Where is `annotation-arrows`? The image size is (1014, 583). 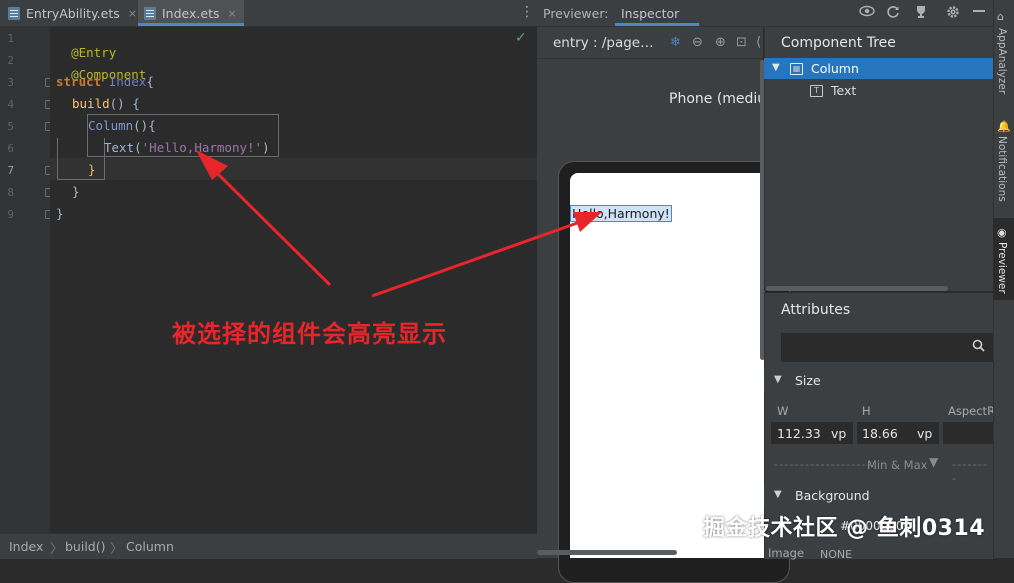 annotation-arrows is located at coordinates (399, 224).